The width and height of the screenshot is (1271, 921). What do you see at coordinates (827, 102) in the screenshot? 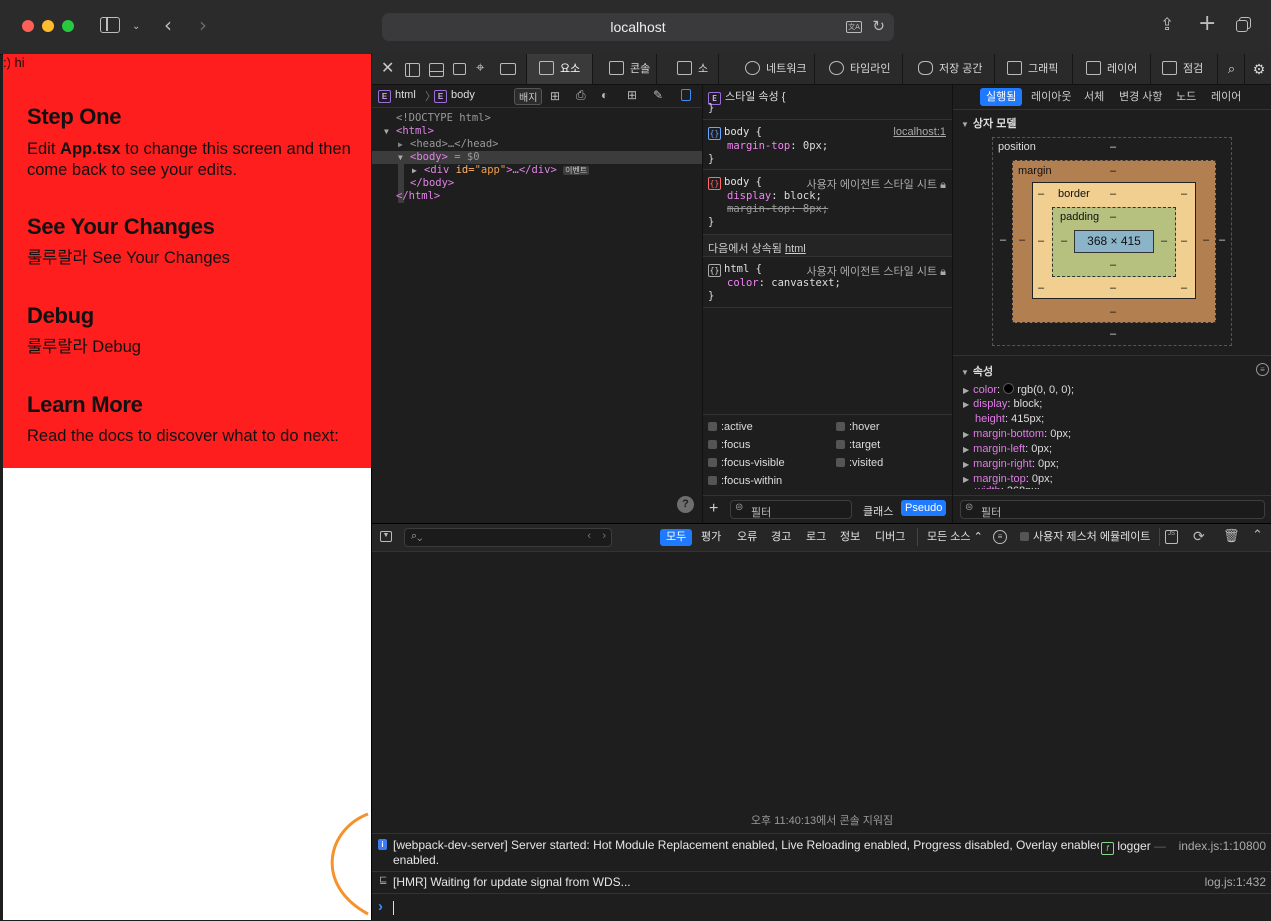
I see `style-attribute-rule: E 스타일 속성 { }` at bounding box center [827, 102].